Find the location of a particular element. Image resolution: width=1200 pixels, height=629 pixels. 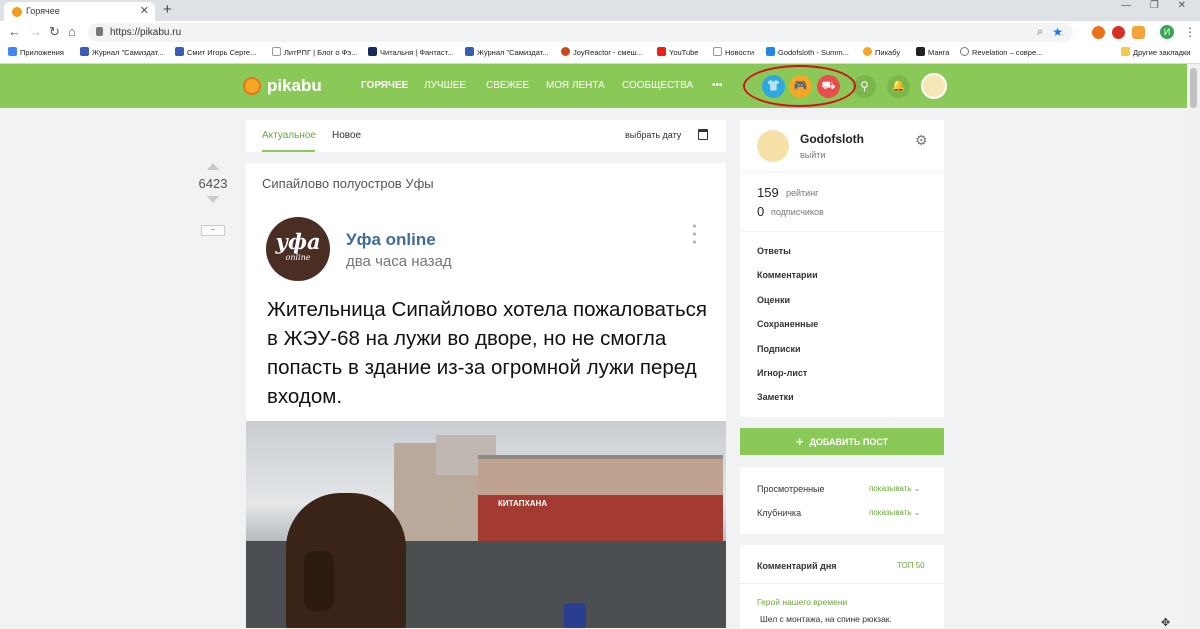

browser-tab: Горячее ✕ is located at coordinates (79, 11).